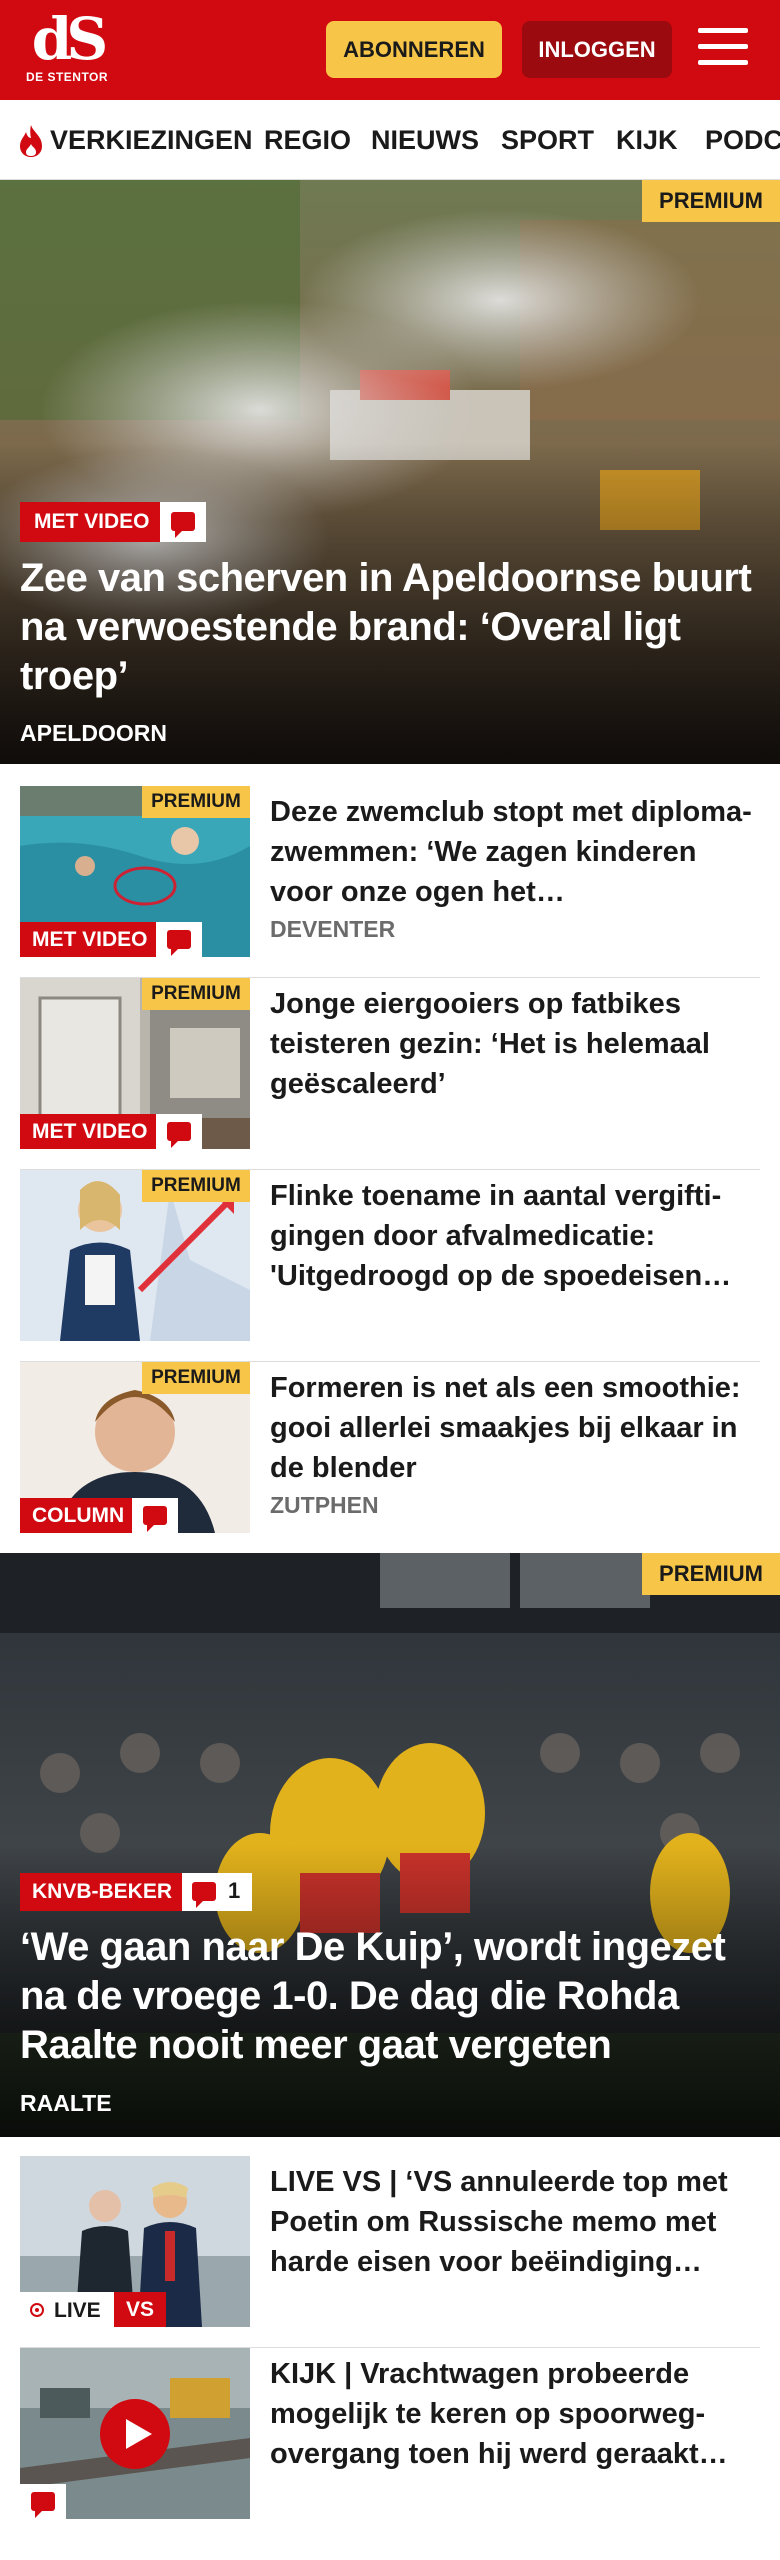  I want to click on live-badge: LIVE, so click(67, 2309).